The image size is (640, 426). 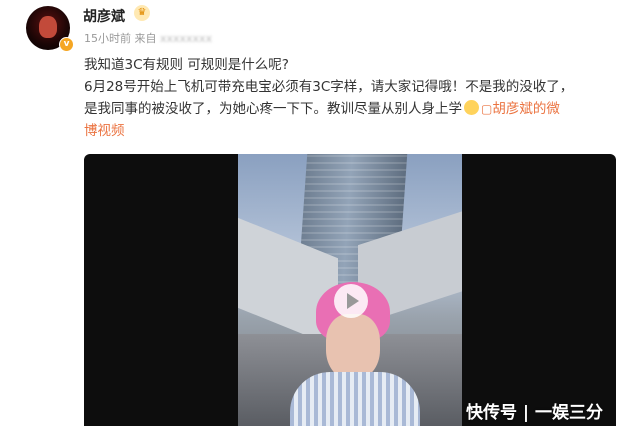 I want to click on video-person-face, so click(x=353, y=347).